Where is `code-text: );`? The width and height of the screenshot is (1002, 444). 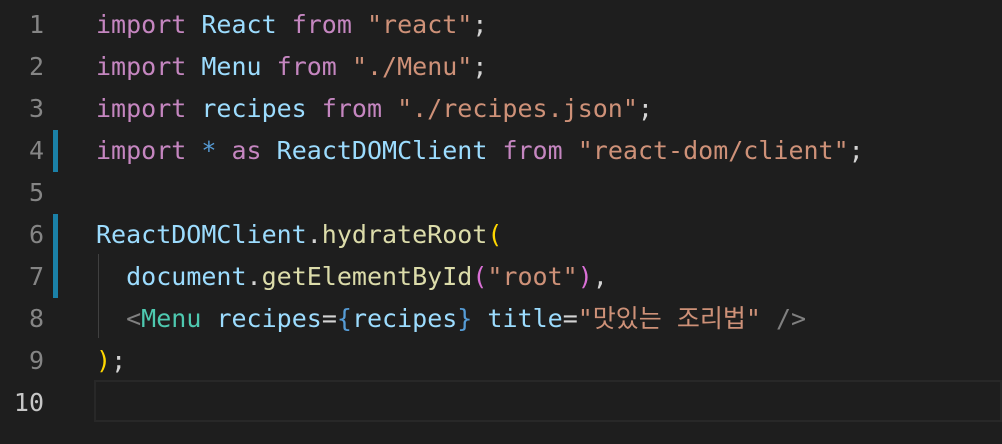
code-text: ); is located at coordinates (111, 361).